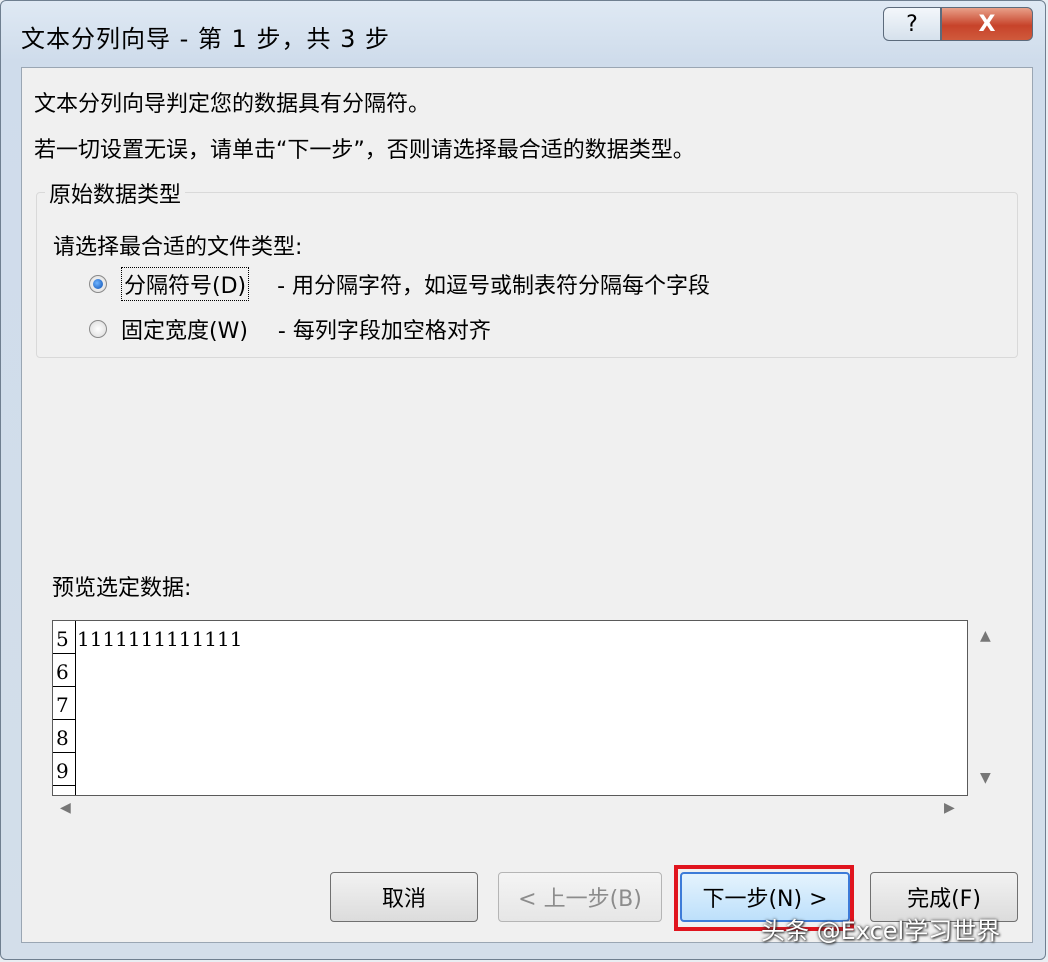 This screenshot has height=962, width=1048. What do you see at coordinates (64, 637) in the screenshot?
I see `row-number: 5` at bounding box center [64, 637].